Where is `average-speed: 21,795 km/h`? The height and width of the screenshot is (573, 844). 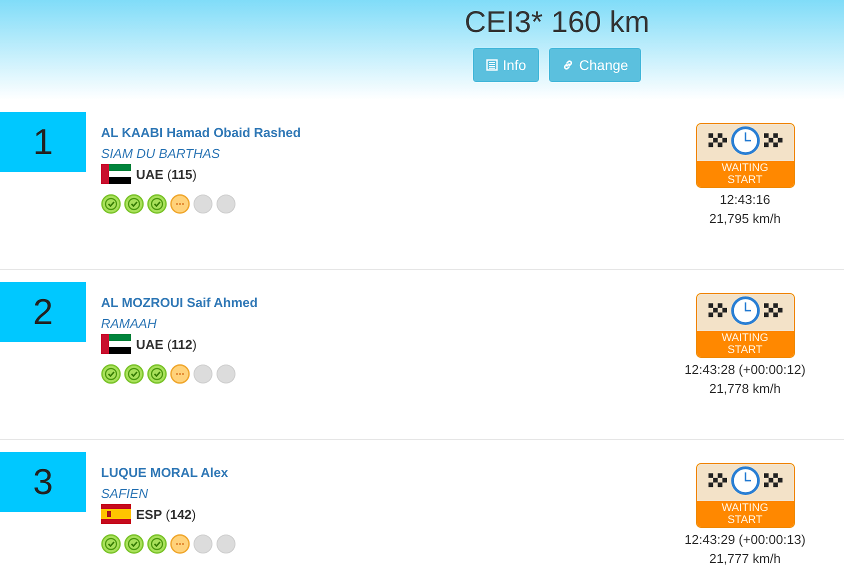 average-speed: 21,795 km/h is located at coordinates (745, 218).